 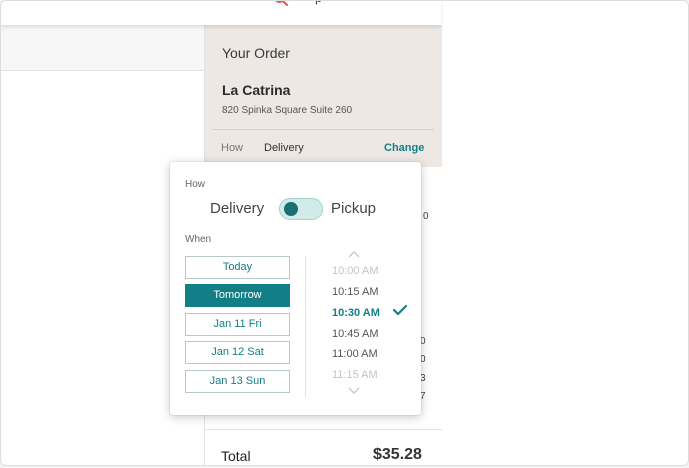 I want to click on magnifier-logo-icon, so click(x=282, y=4).